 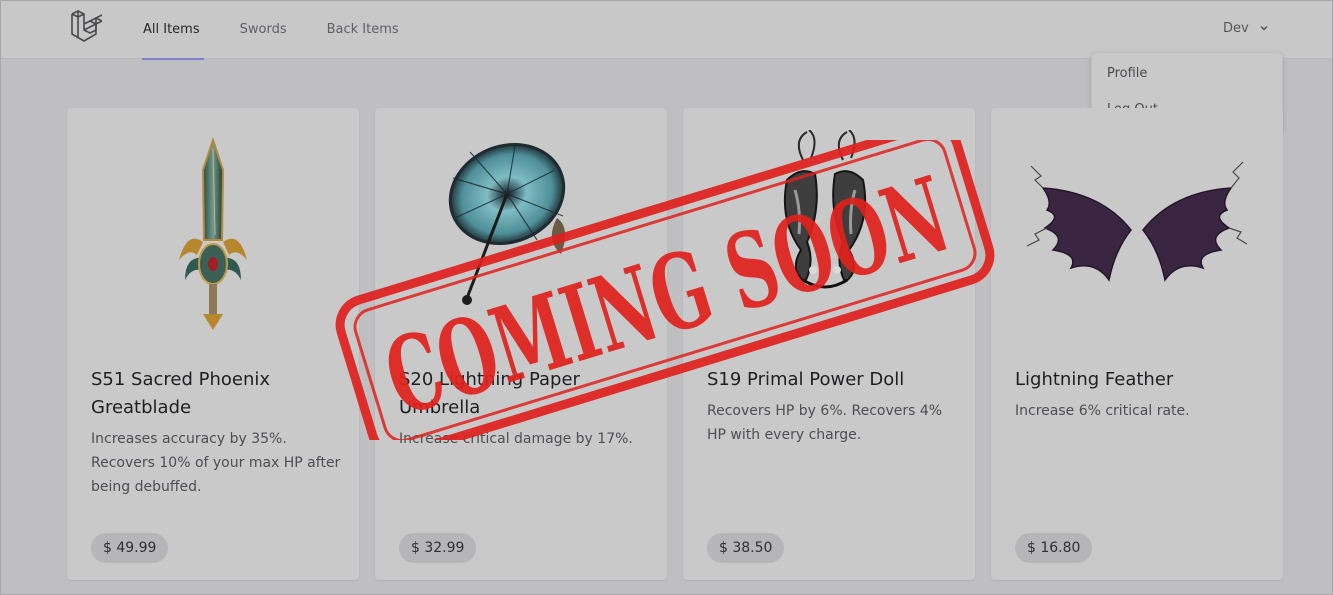 I want to click on item-title: S19 Primal Power Doll, so click(x=806, y=379).